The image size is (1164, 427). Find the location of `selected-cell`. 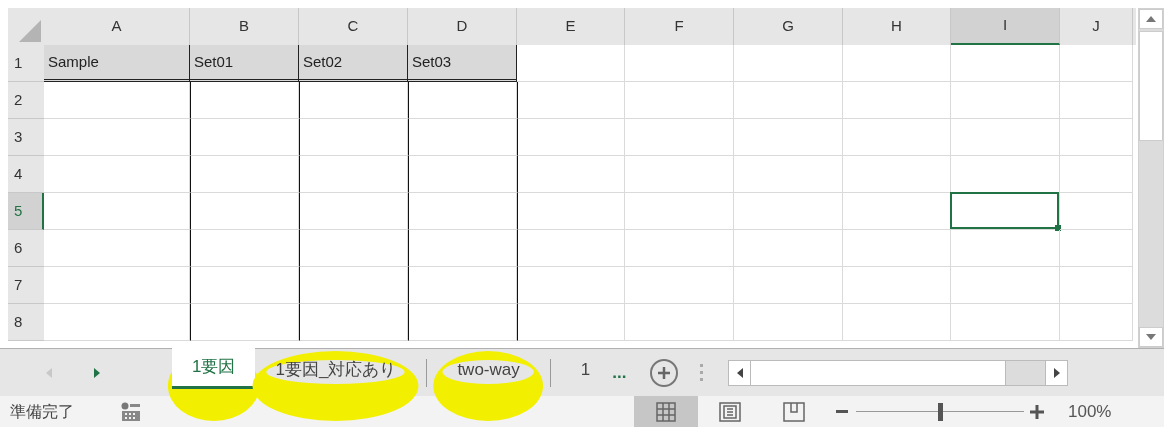

selected-cell is located at coordinates (1004, 210).